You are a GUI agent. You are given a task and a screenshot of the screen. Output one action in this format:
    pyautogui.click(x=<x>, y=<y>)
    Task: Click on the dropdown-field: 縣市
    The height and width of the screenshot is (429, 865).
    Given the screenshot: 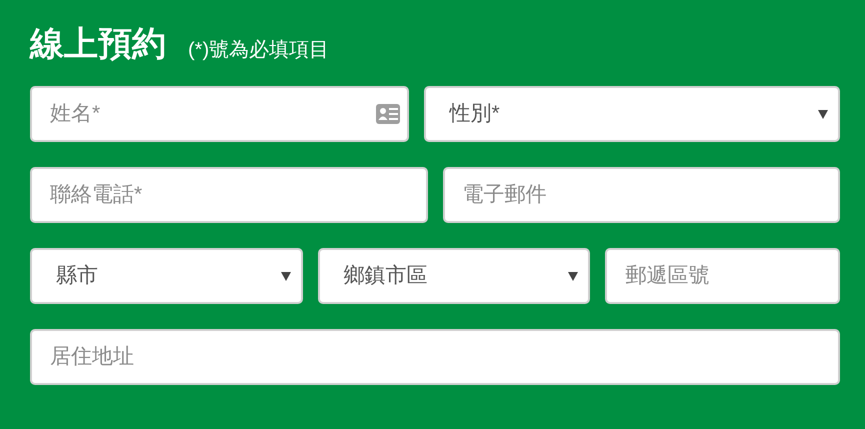 What is the action you would take?
    pyautogui.click(x=166, y=276)
    